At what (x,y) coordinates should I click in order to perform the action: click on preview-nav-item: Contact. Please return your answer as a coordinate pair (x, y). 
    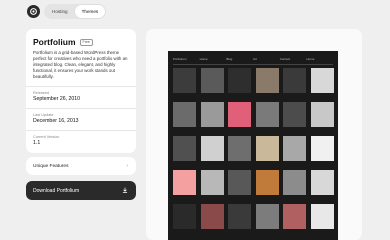
    Looking at the image, I should click on (285, 59).